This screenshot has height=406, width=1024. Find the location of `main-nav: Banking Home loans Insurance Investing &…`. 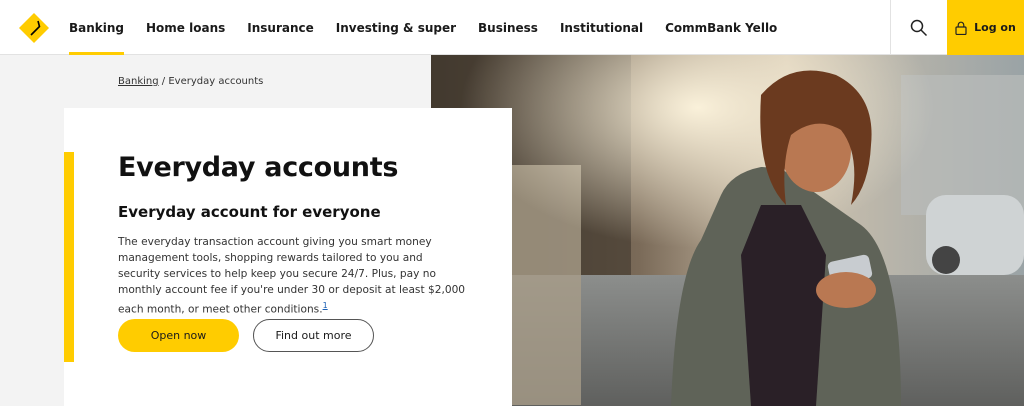

main-nav: Banking Home loans Insurance Investing &… is located at coordinates (423, 27).